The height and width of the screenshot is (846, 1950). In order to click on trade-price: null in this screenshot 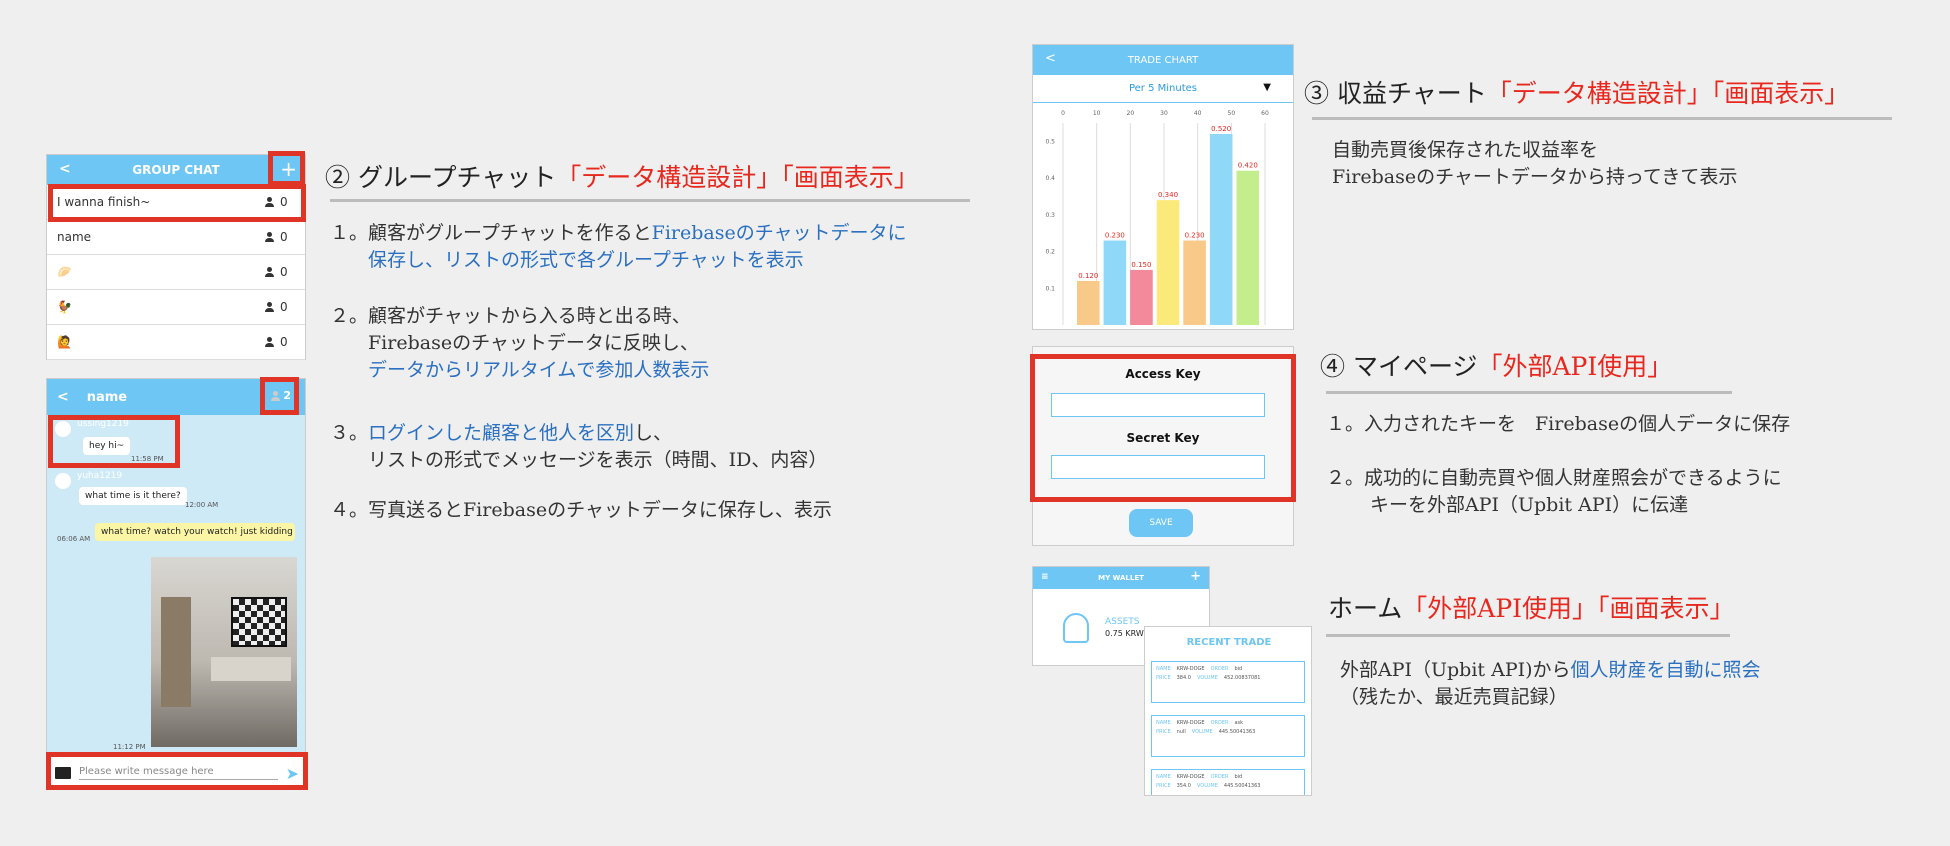, I will do `click(1181, 732)`.